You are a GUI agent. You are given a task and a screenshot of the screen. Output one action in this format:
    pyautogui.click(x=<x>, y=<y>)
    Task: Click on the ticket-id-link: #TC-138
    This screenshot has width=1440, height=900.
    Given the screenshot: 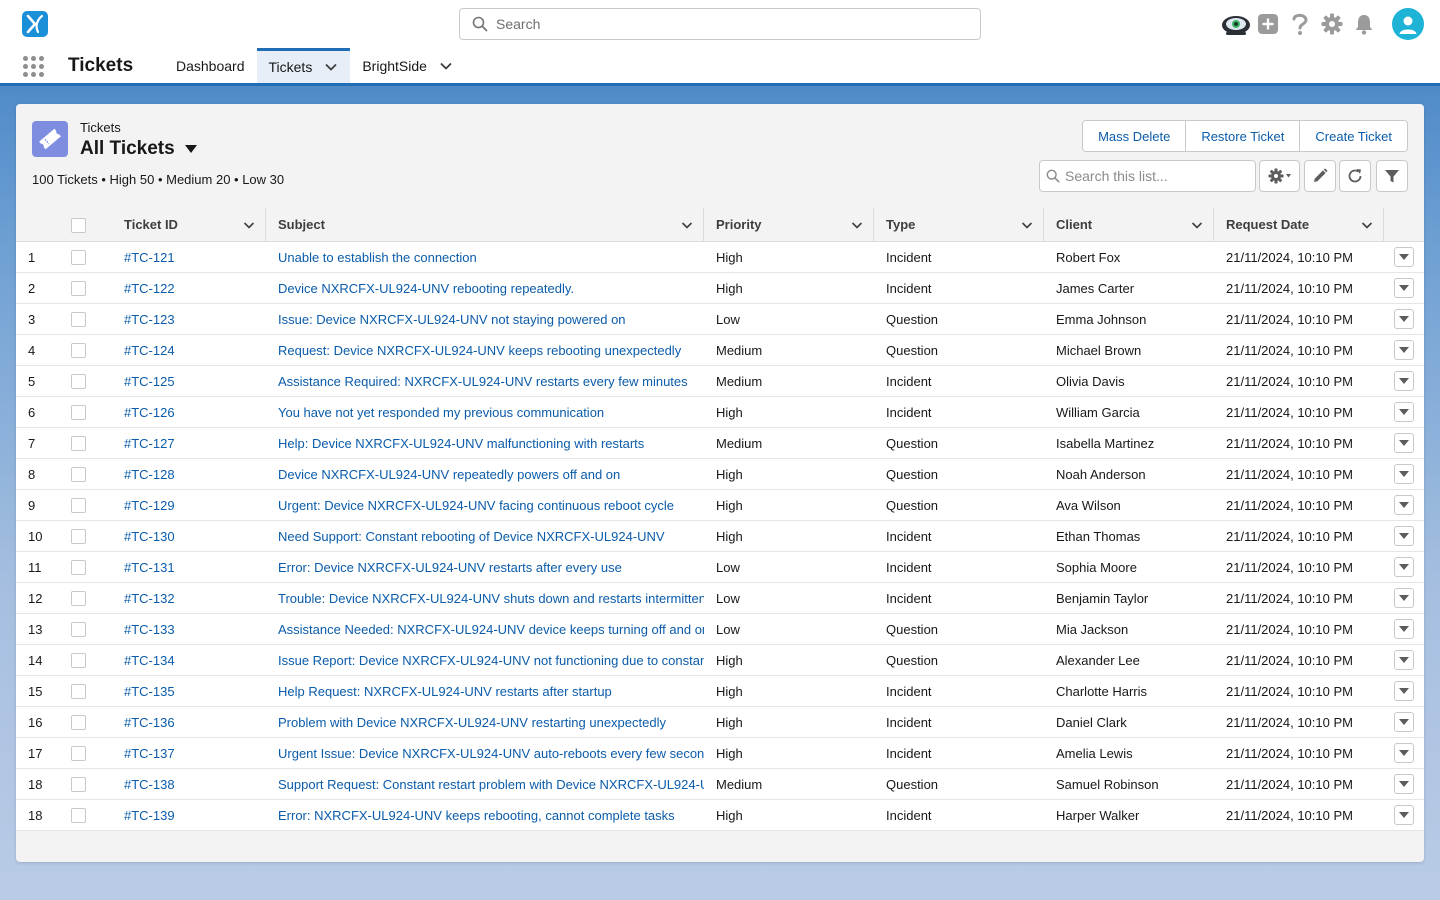 What is the action you would take?
    pyautogui.click(x=149, y=784)
    